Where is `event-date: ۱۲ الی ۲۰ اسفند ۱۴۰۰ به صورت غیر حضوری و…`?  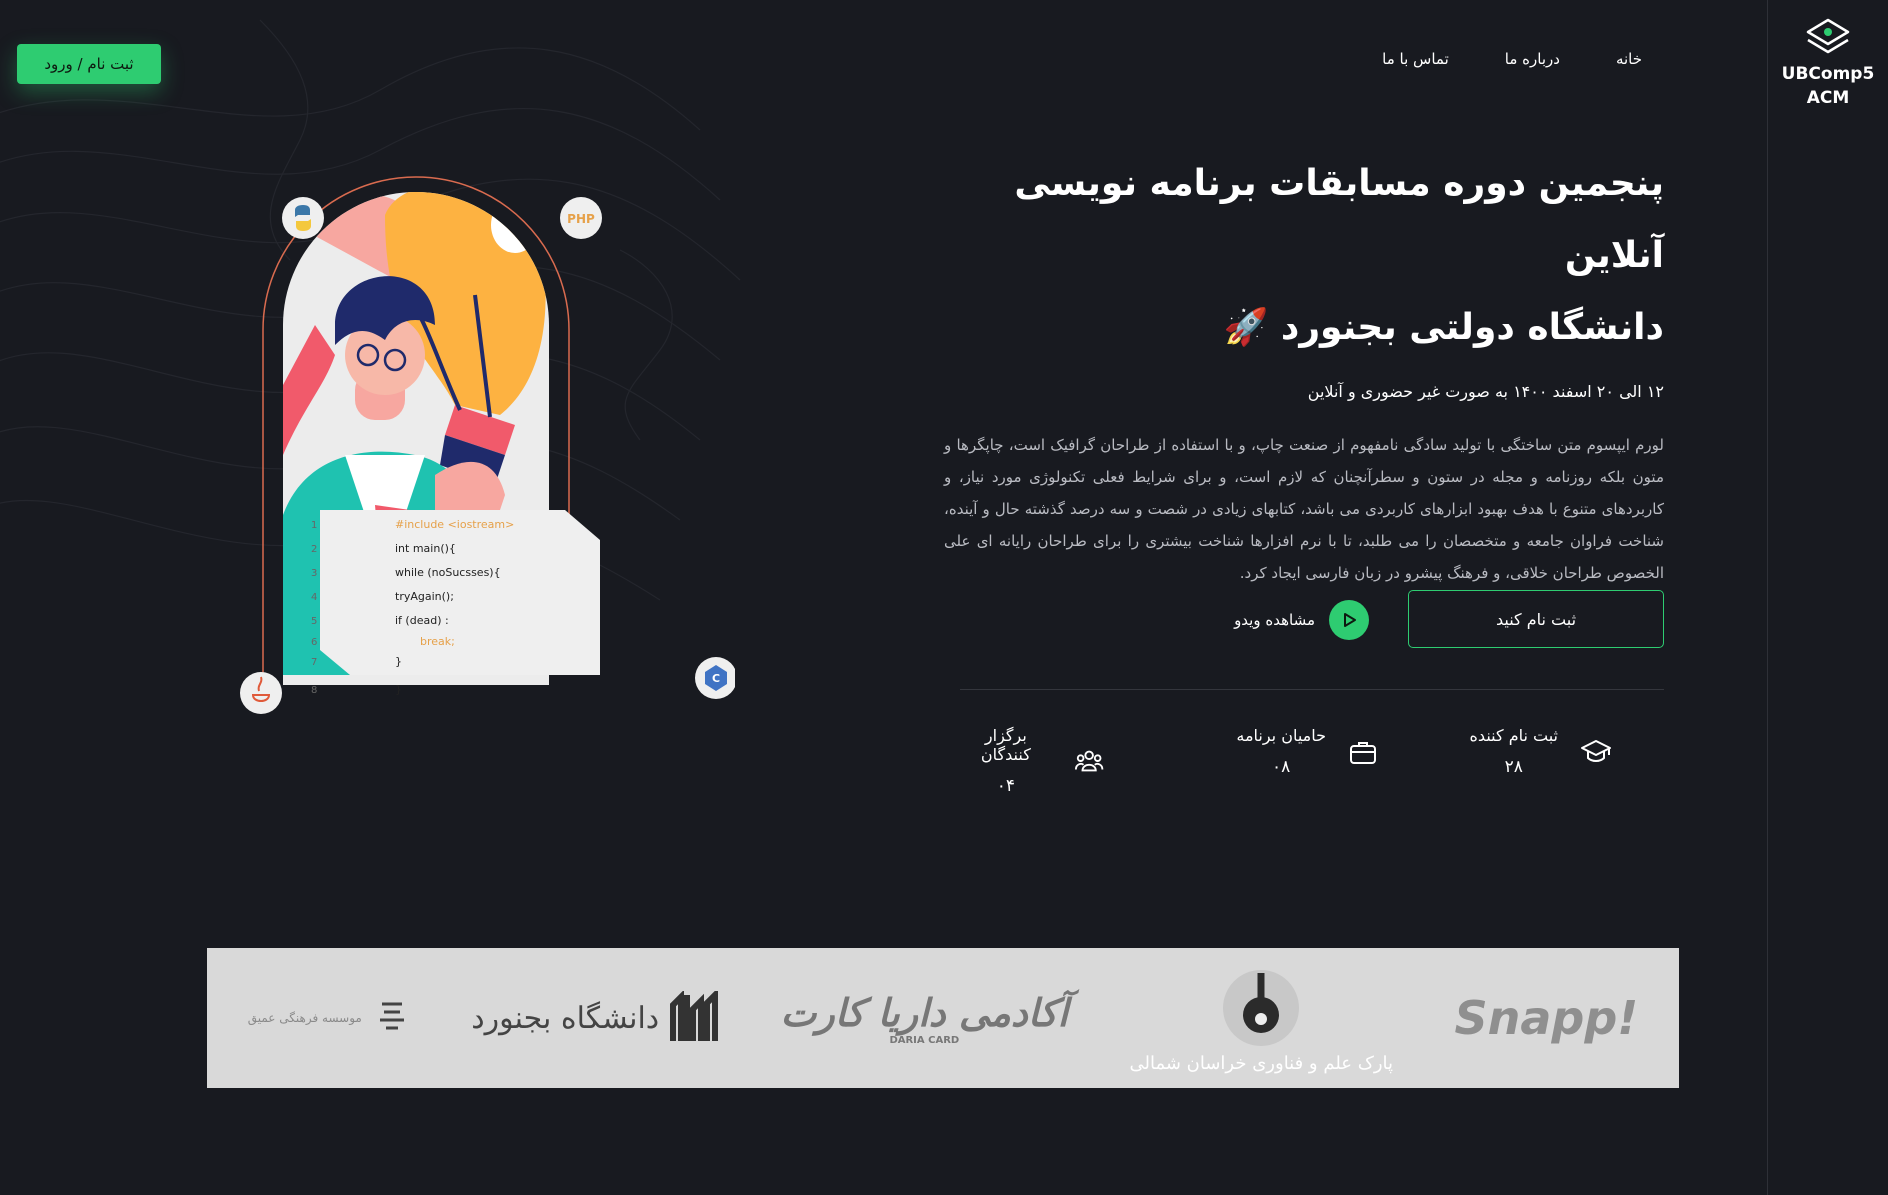
event-date: ۱۲ الی ۲۰ اسفند ۱۴۰۰ به صورت غیر حضوری و… is located at coordinates (1485, 391).